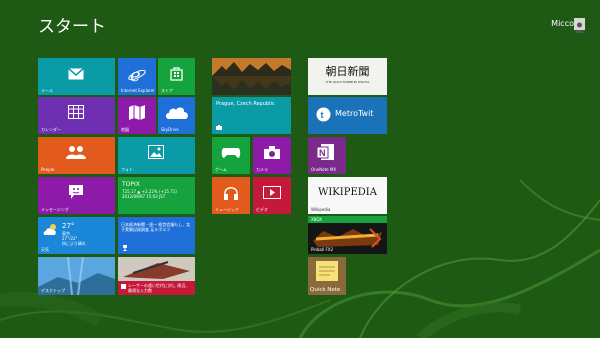 The height and width of the screenshot is (338, 600). What do you see at coordinates (72, 27) in the screenshot?
I see `start-title: スタート` at bounding box center [72, 27].